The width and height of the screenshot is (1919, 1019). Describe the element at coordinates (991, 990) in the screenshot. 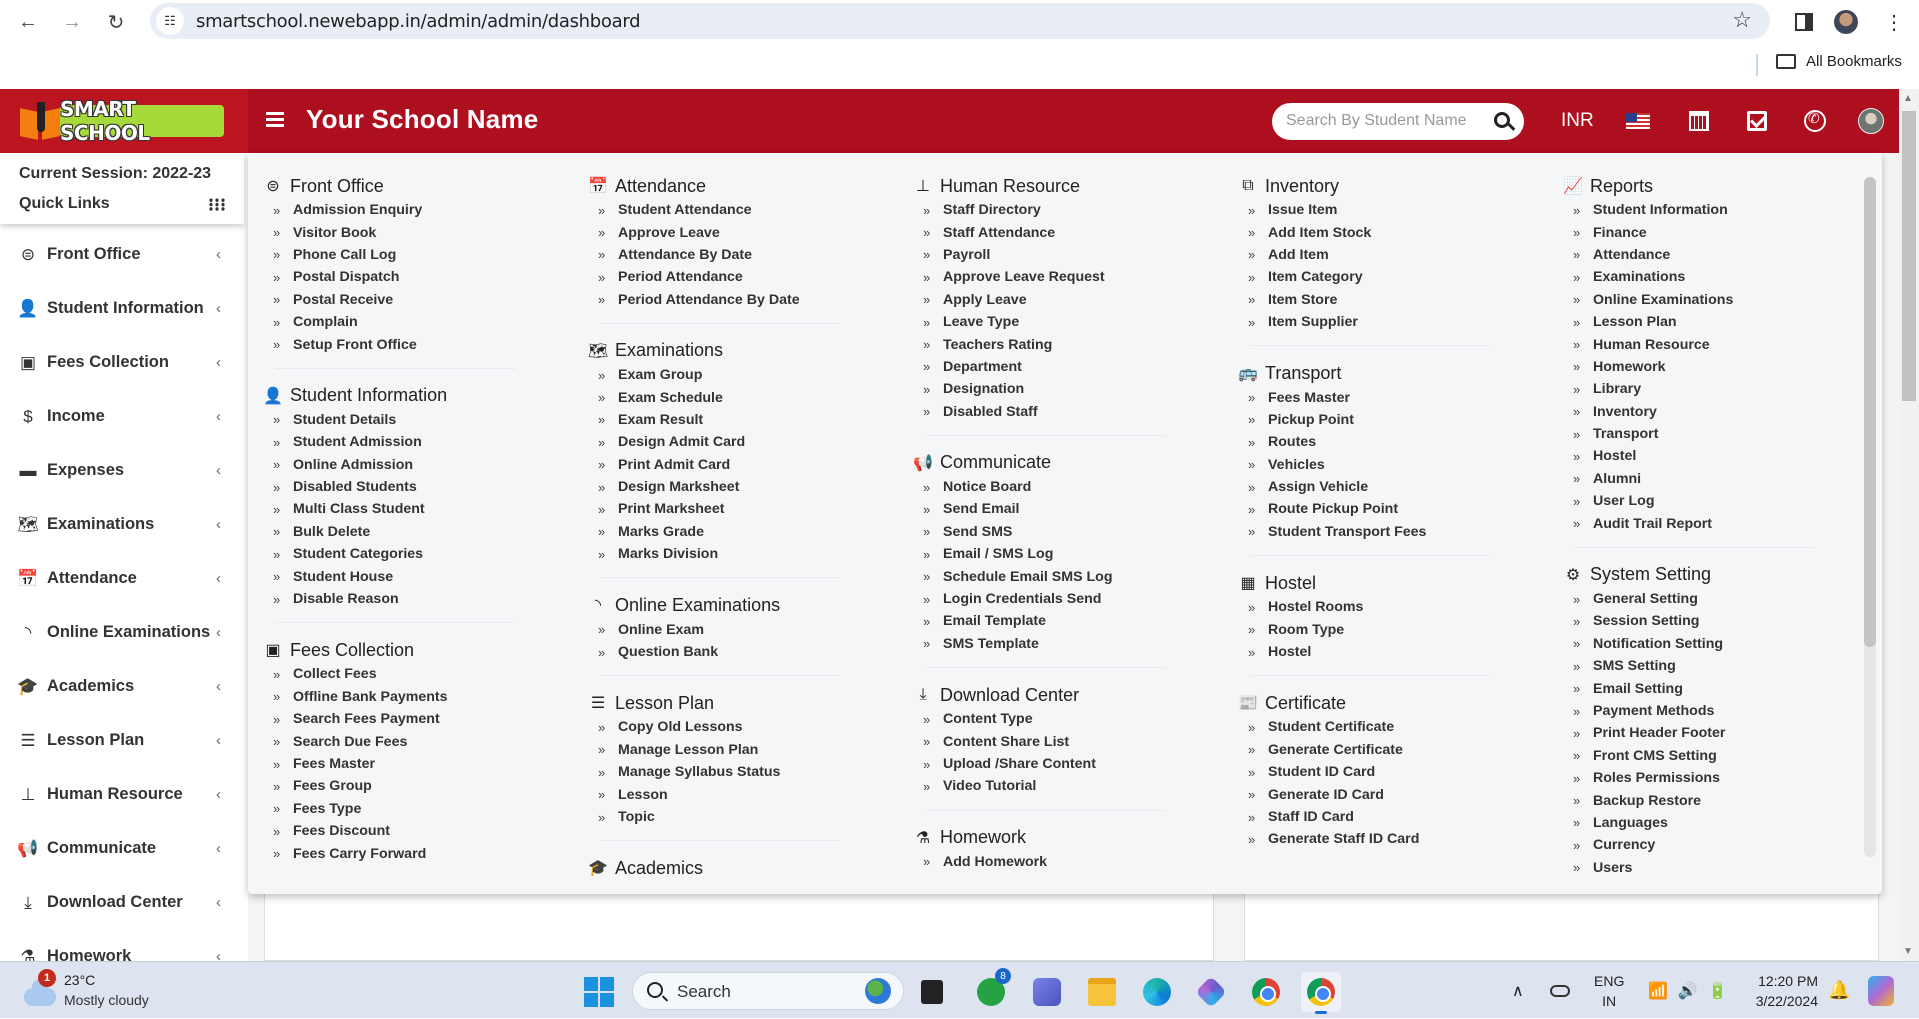

I see `whatsapp-app-icon: 8` at that location.